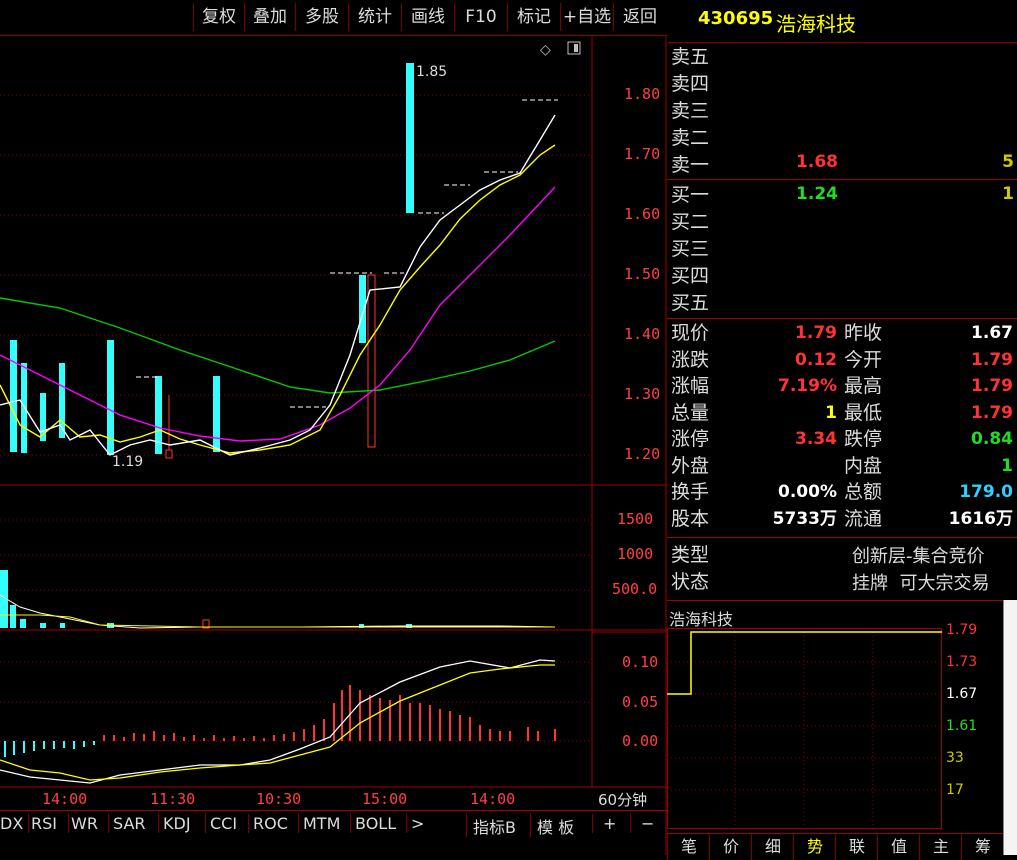  Describe the element at coordinates (1010, 727) in the screenshot. I see `popup-window-edge` at that location.